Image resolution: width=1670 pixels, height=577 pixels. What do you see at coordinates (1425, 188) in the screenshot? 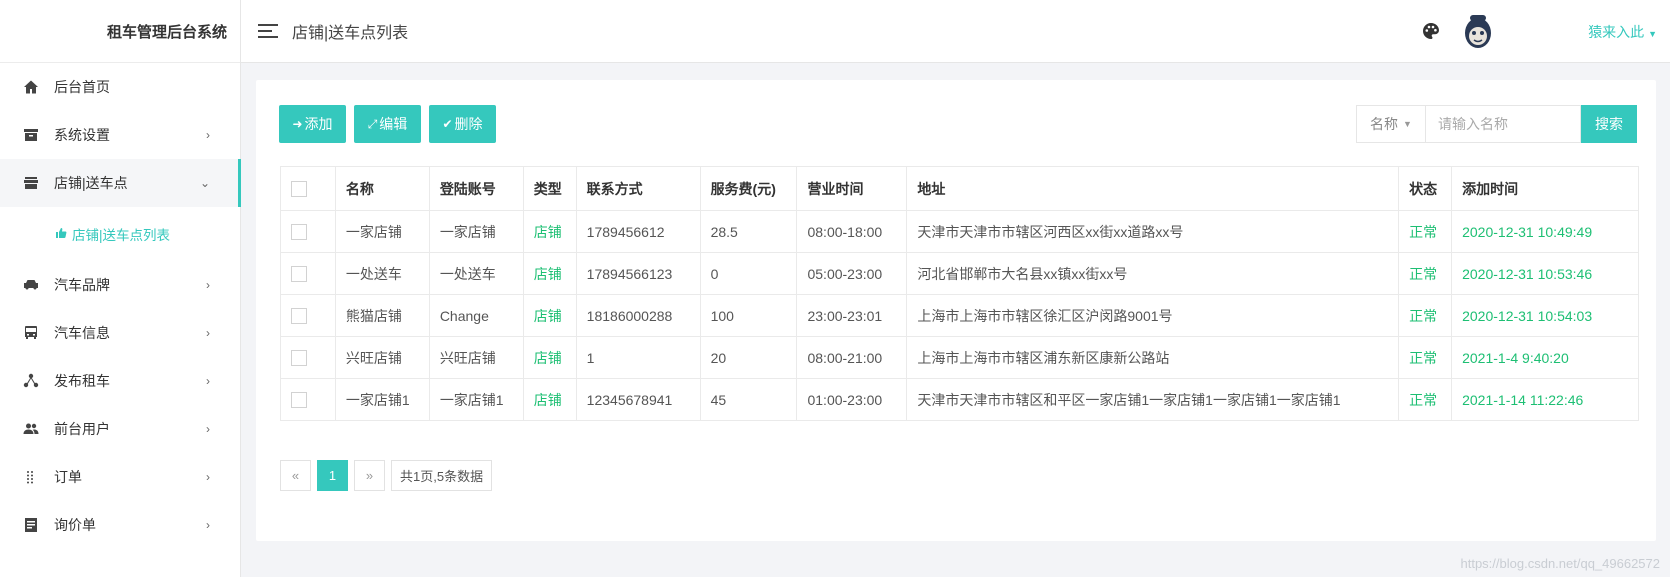
I see `column-header: 状态` at bounding box center [1425, 188].